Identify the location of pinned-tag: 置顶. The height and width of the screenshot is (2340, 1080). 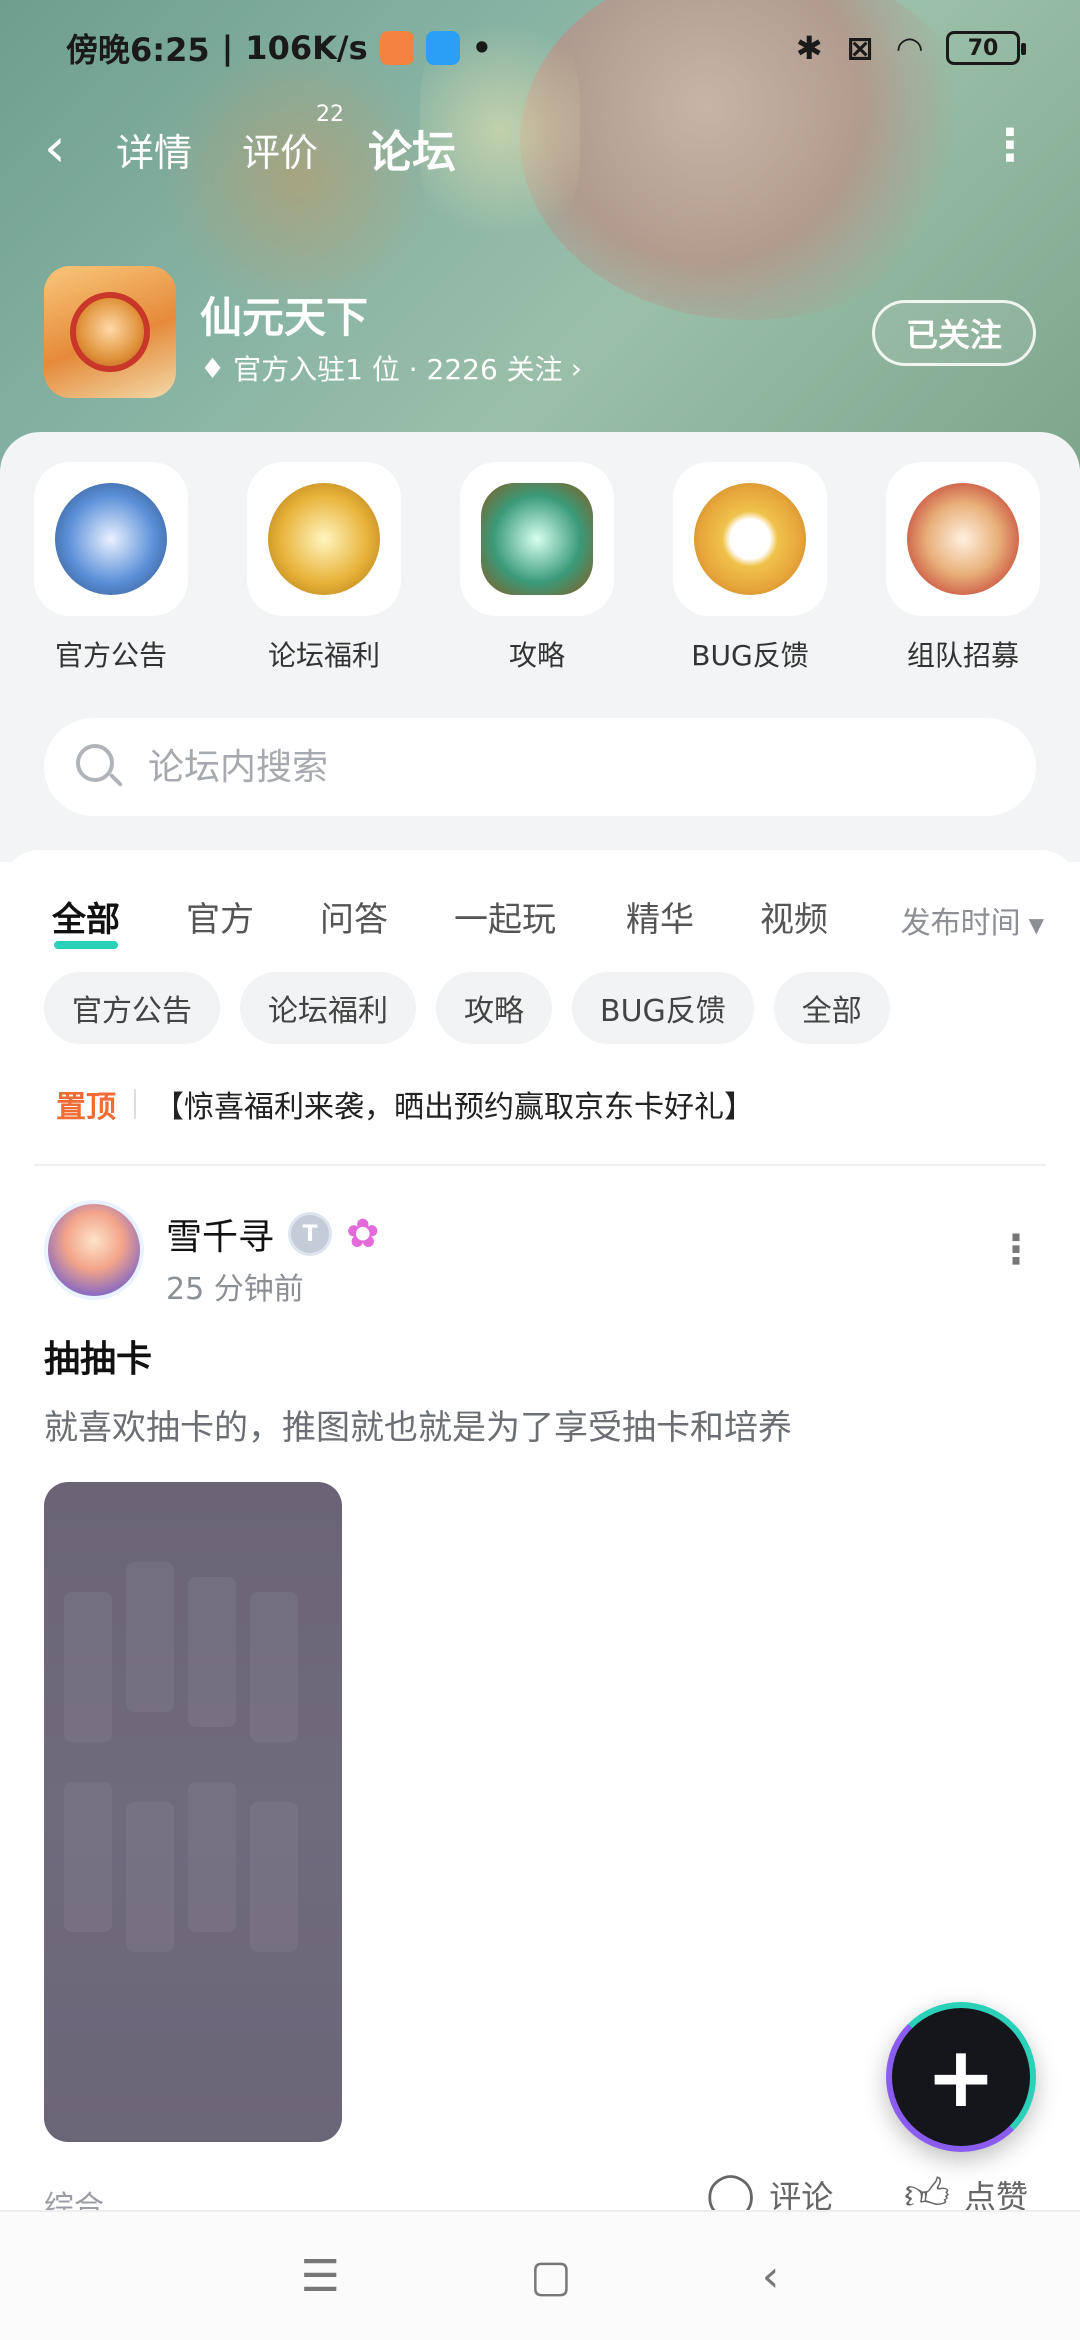
(86, 1107).